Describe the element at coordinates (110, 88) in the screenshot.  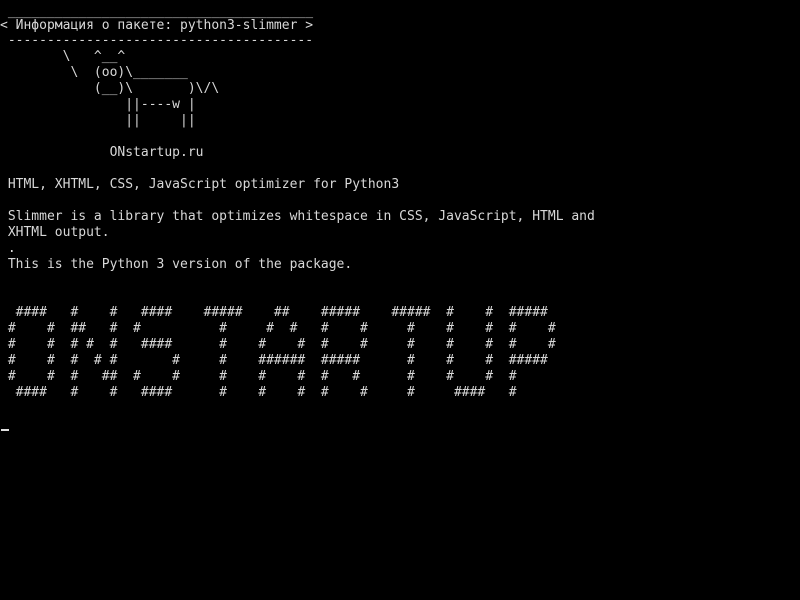
I see `cow-art-line: (__)\ )\/\` at that location.